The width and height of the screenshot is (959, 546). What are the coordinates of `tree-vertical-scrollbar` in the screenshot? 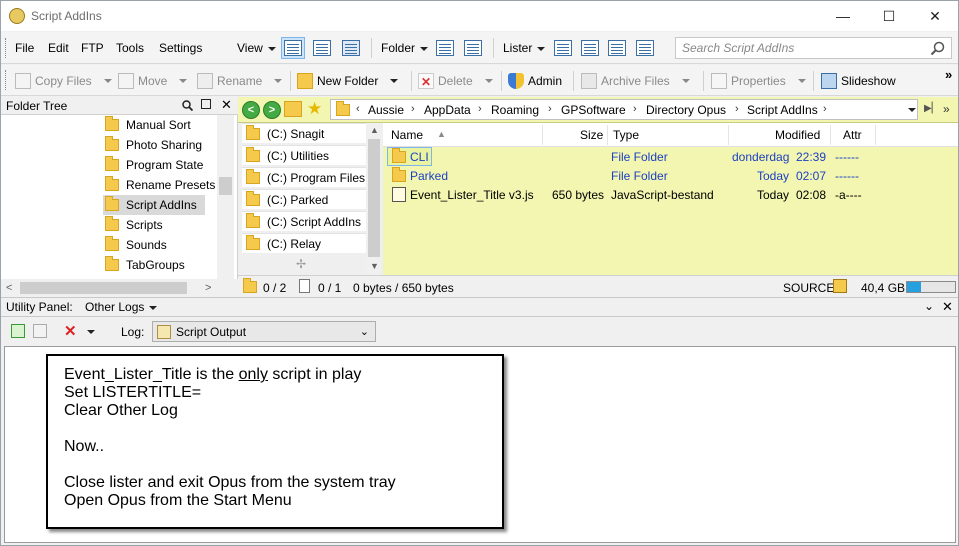 It's located at (225, 197).